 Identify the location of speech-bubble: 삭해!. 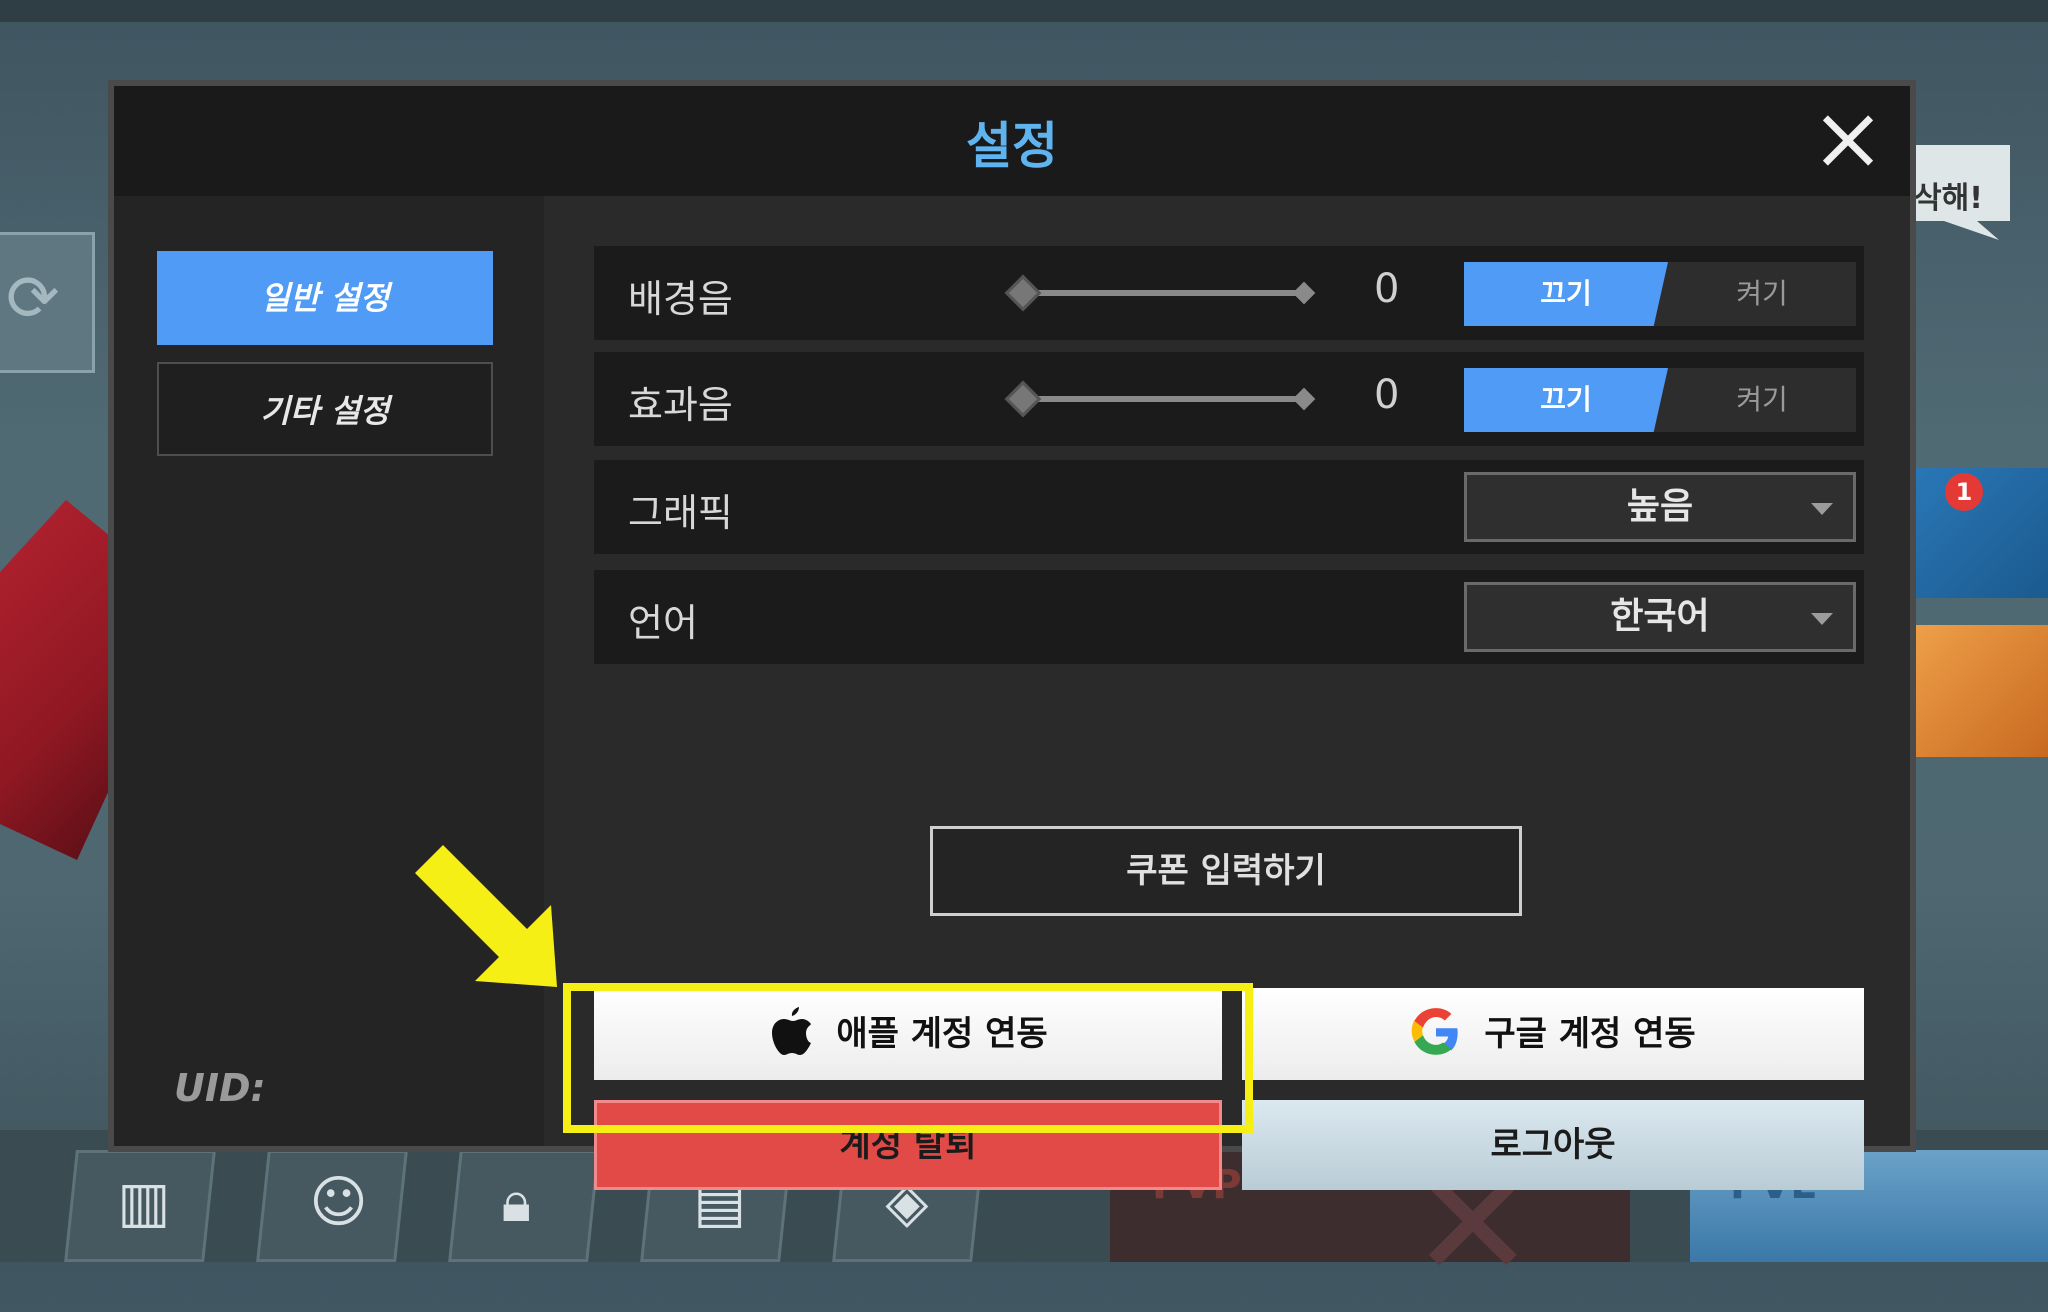
(1955, 192).